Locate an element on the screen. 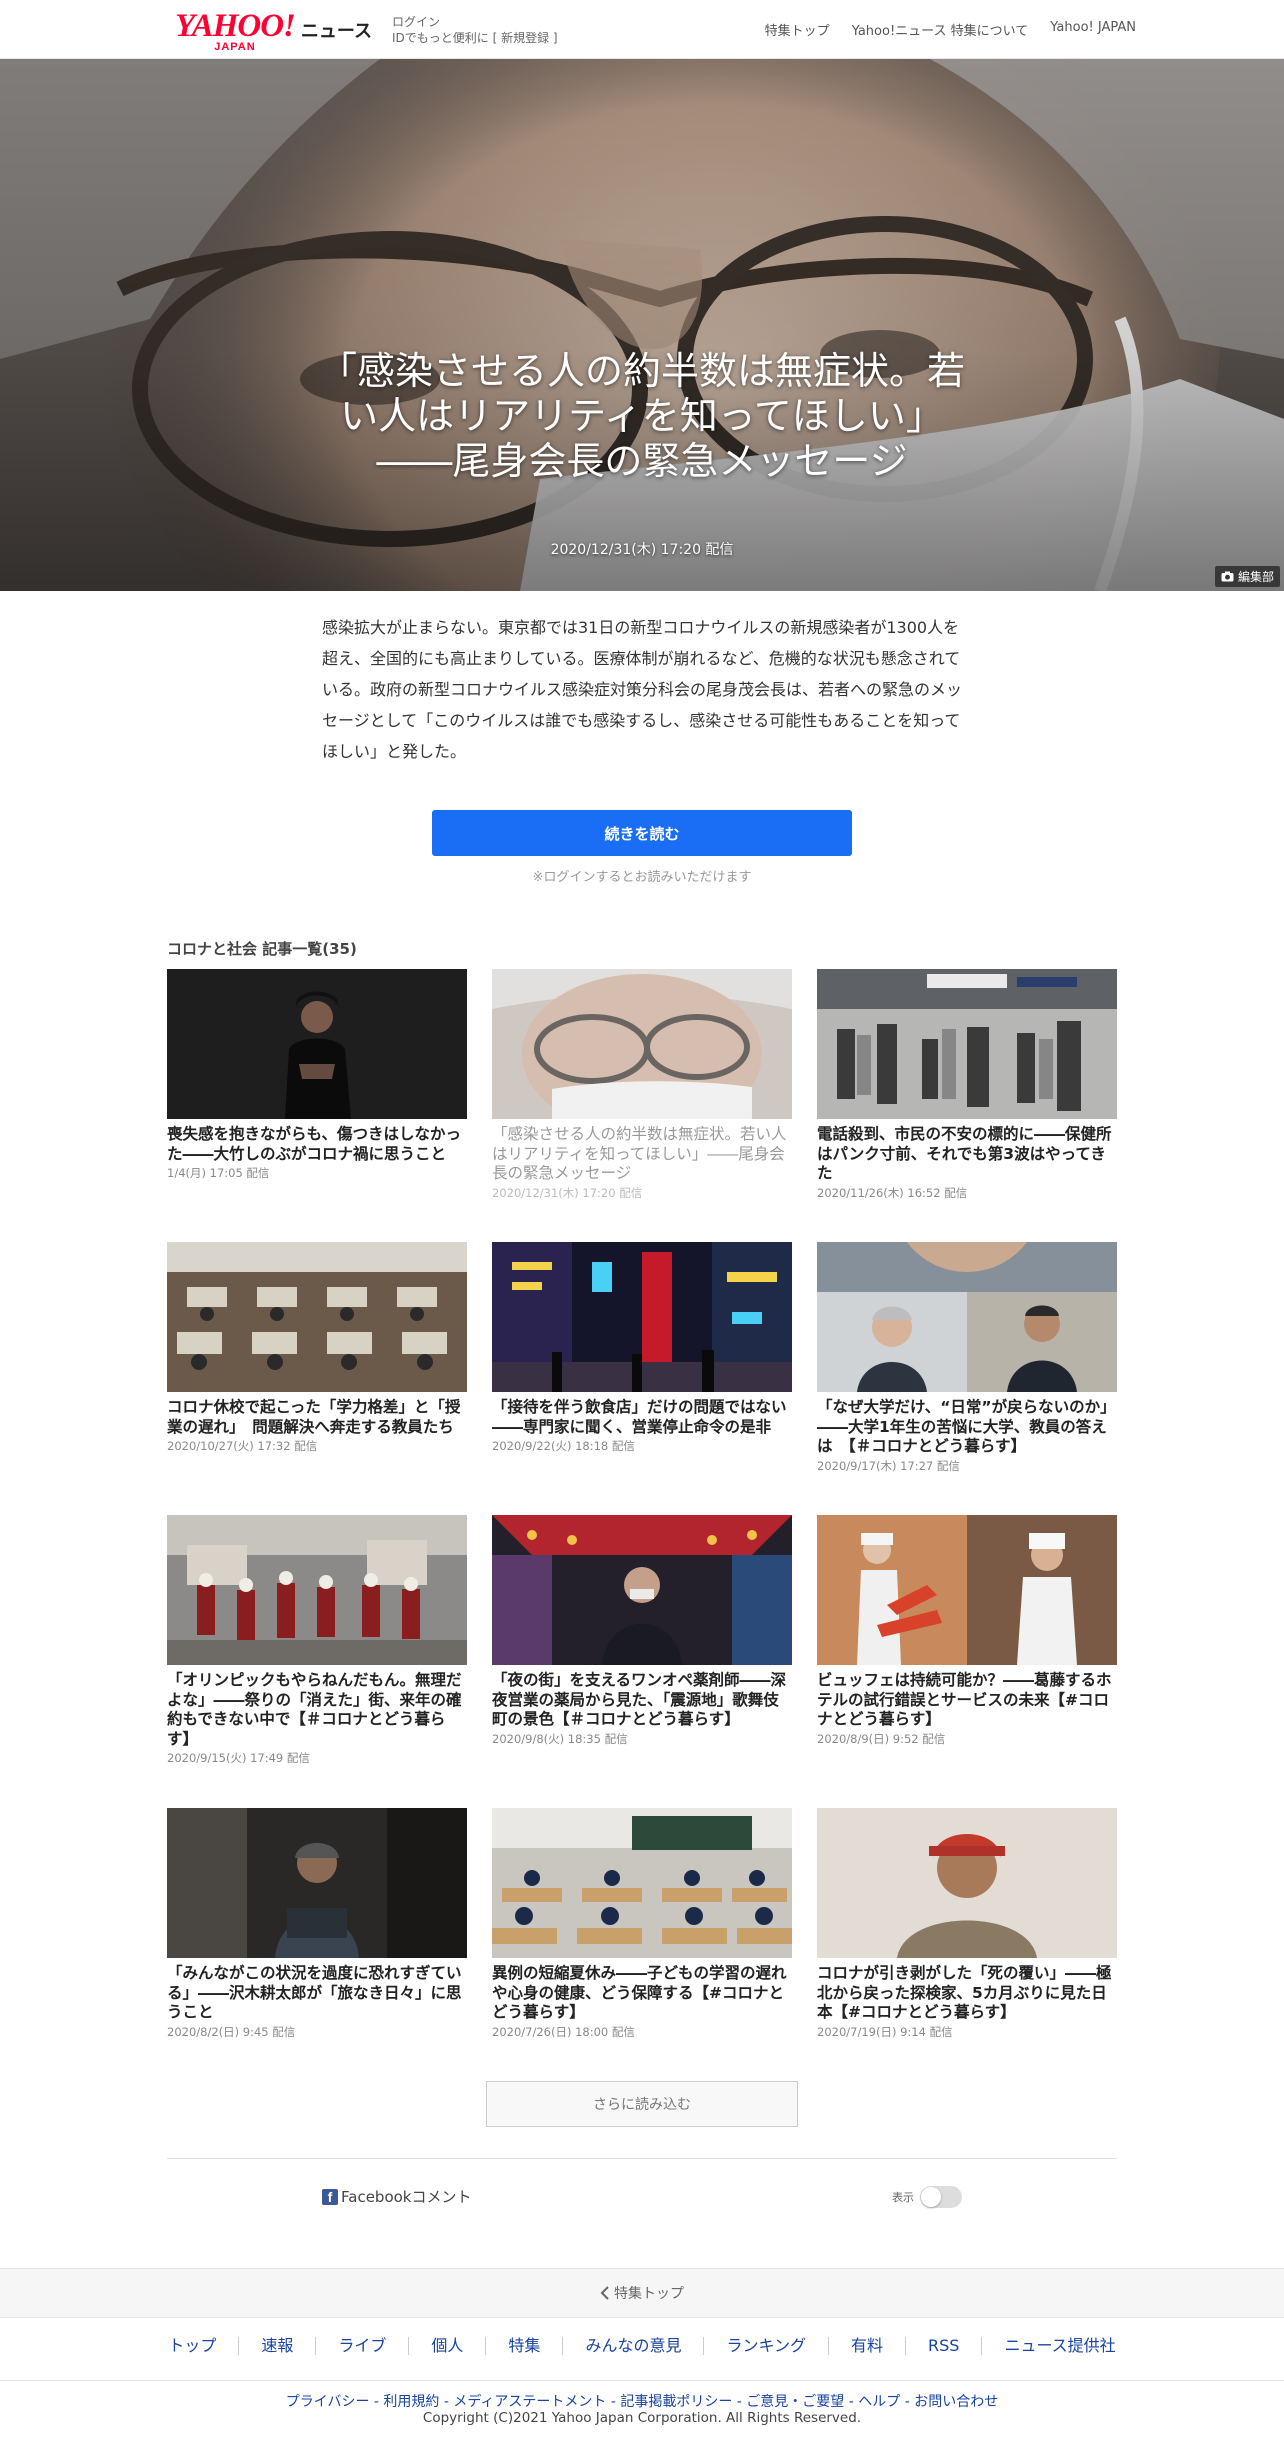 The image size is (1284, 2450). article-card-date: 2020/10/27(火) 17:32 配信 is located at coordinates (242, 1446).